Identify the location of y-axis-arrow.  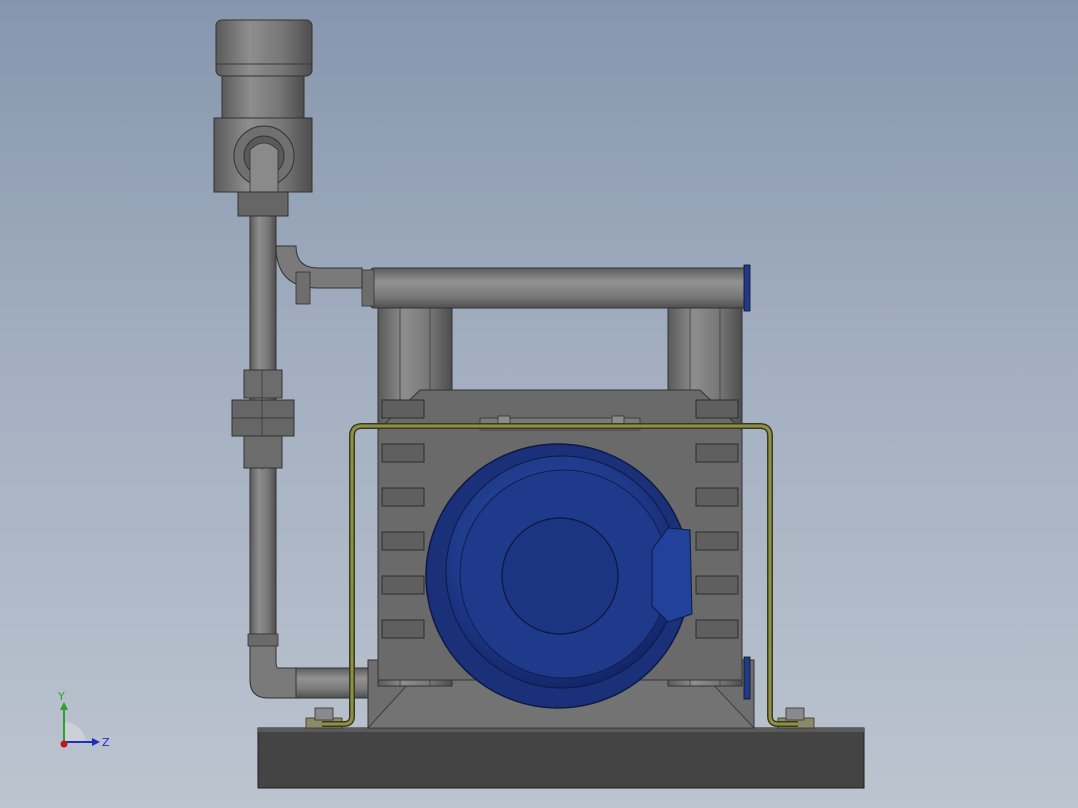
(64, 706).